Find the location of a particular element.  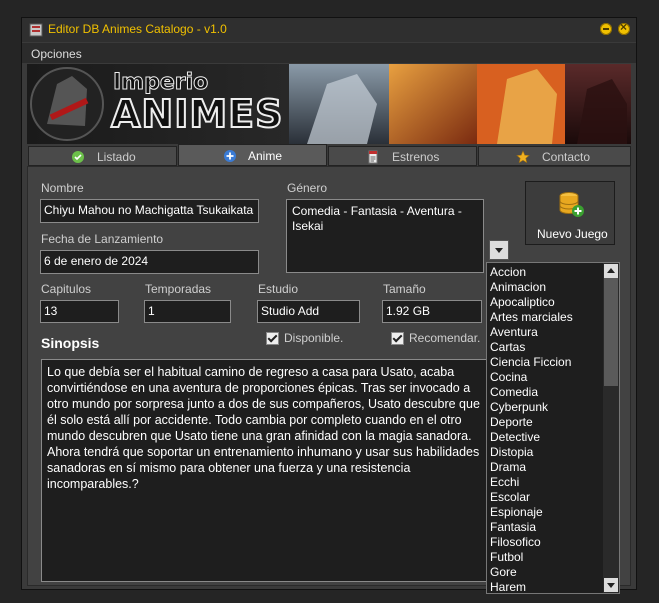

recomendar-checkbox: Recomendar. is located at coordinates (435, 338).